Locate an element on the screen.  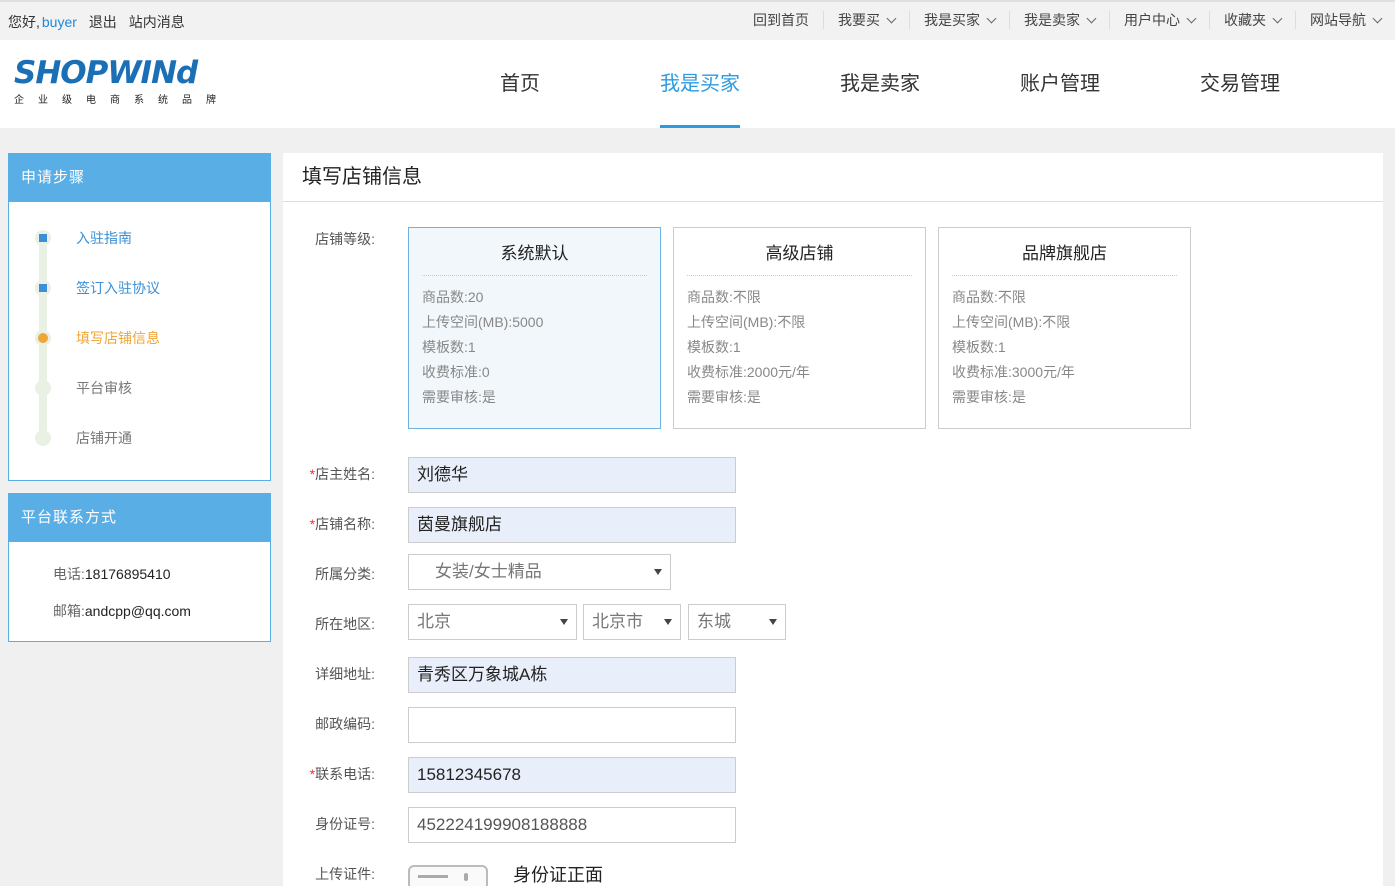
grade-detail: 上传空间(MB):5000 is located at coordinates (483, 322).